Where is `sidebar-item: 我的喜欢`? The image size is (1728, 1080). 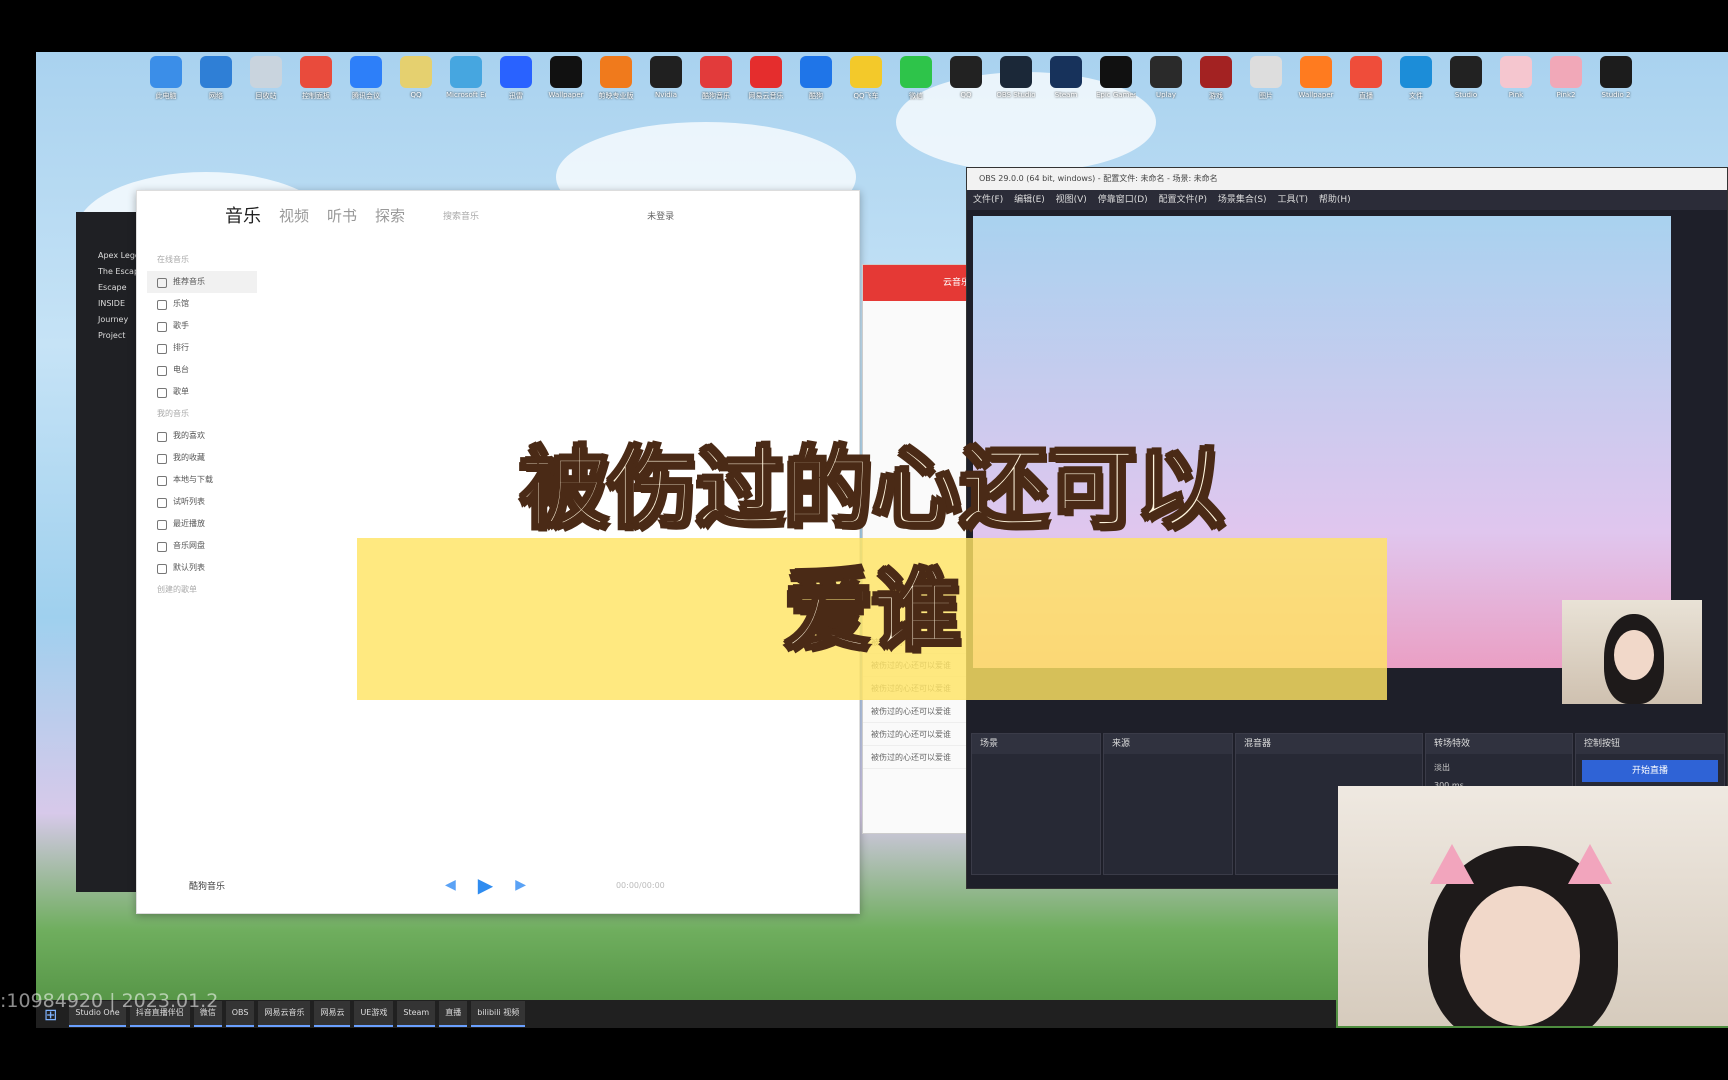 sidebar-item: 我的喜欢 is located at coordinates (202, 436).